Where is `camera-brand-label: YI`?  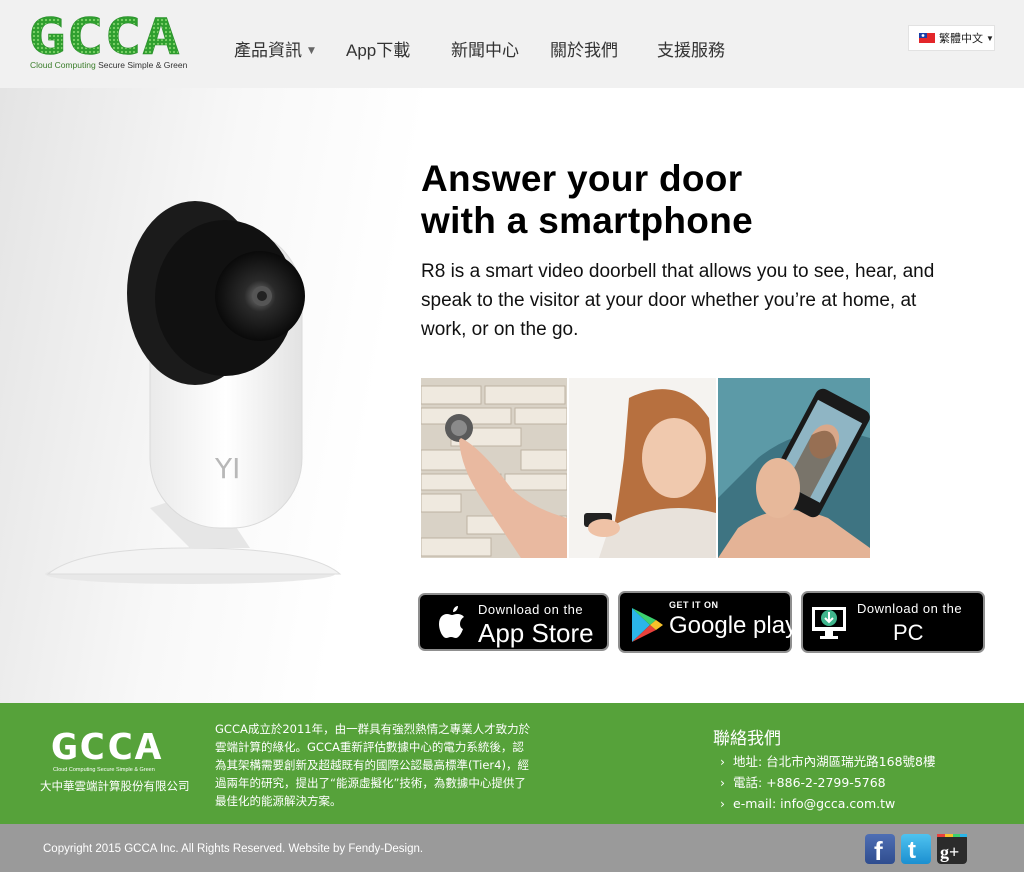 camera-brand-label: YI is located at coordinates (227, 468).